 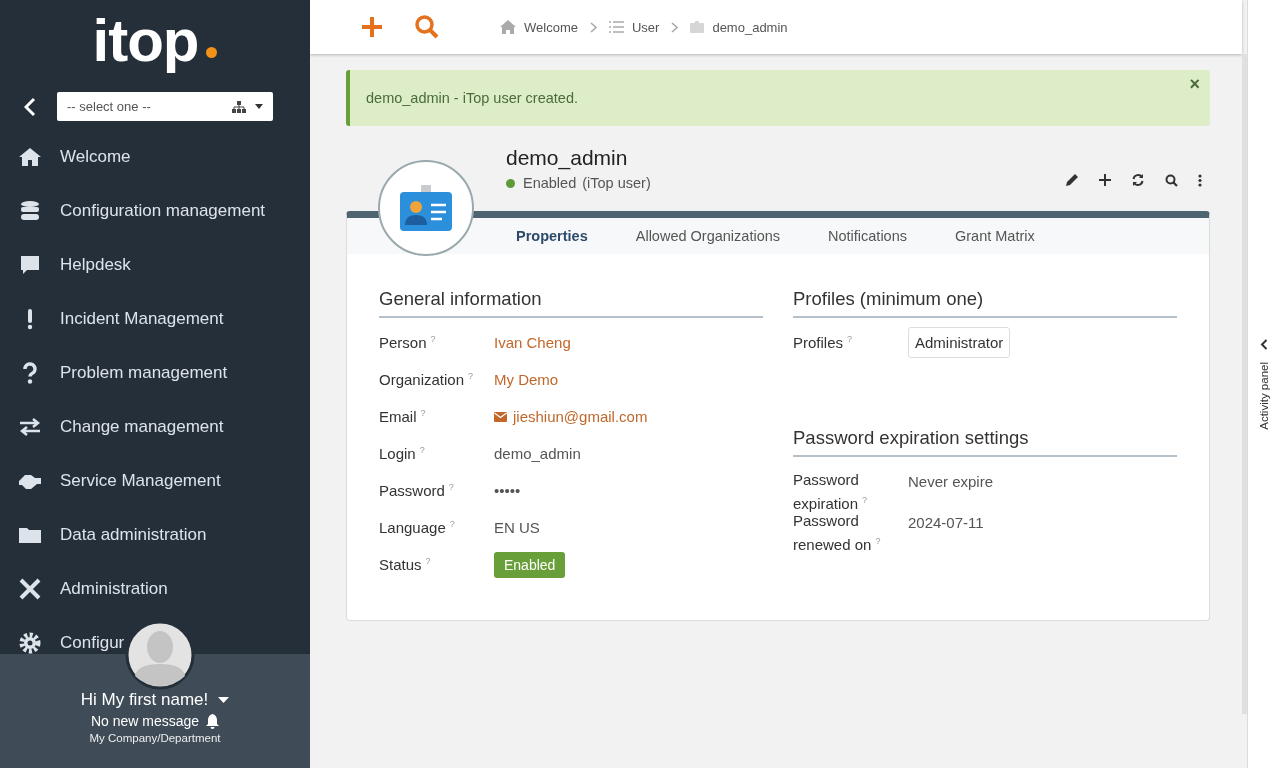 What do you see at coordinates (422, 379) in the screenshot?
I see `field-label: Organization` at bounding box center [422, 379].